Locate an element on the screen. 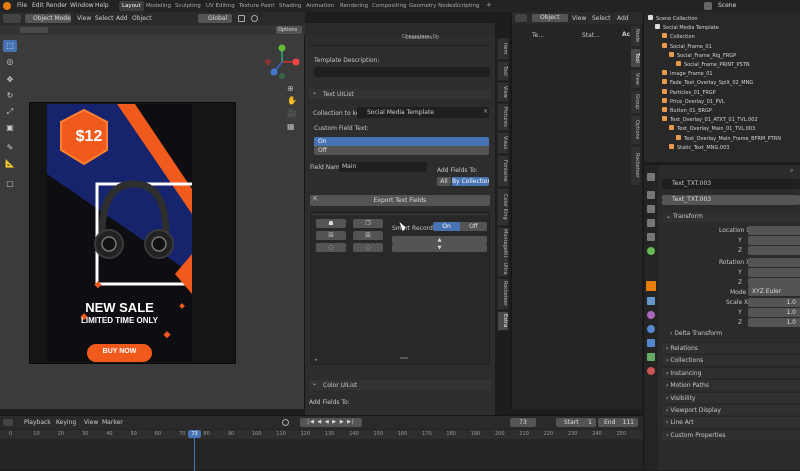 This screenshot has height=471, width=800. workspace-tab-animation: Animation is located at coordinates (320, 6).